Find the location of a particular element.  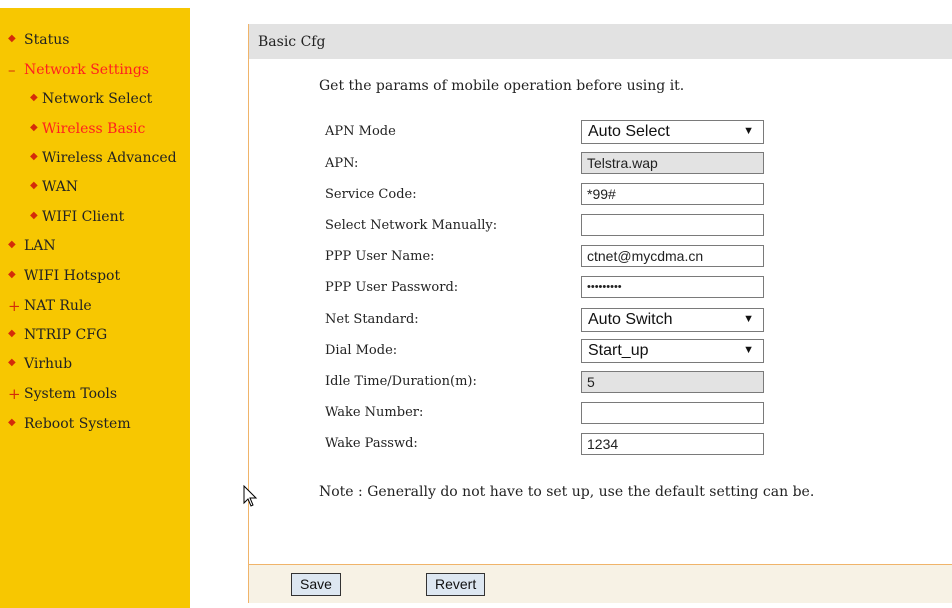

panel-header: Basic Cfg is located at coordinates (600, 41).